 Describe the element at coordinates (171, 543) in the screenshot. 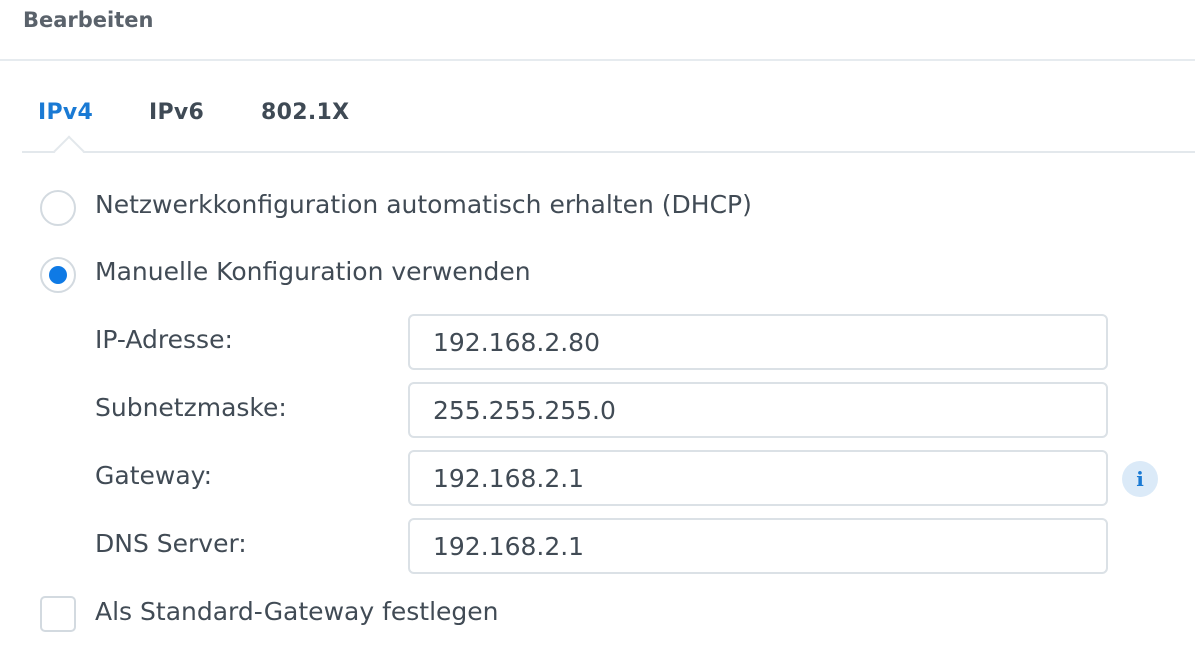

I see `dns-server-label: DNS Server:` at that location.